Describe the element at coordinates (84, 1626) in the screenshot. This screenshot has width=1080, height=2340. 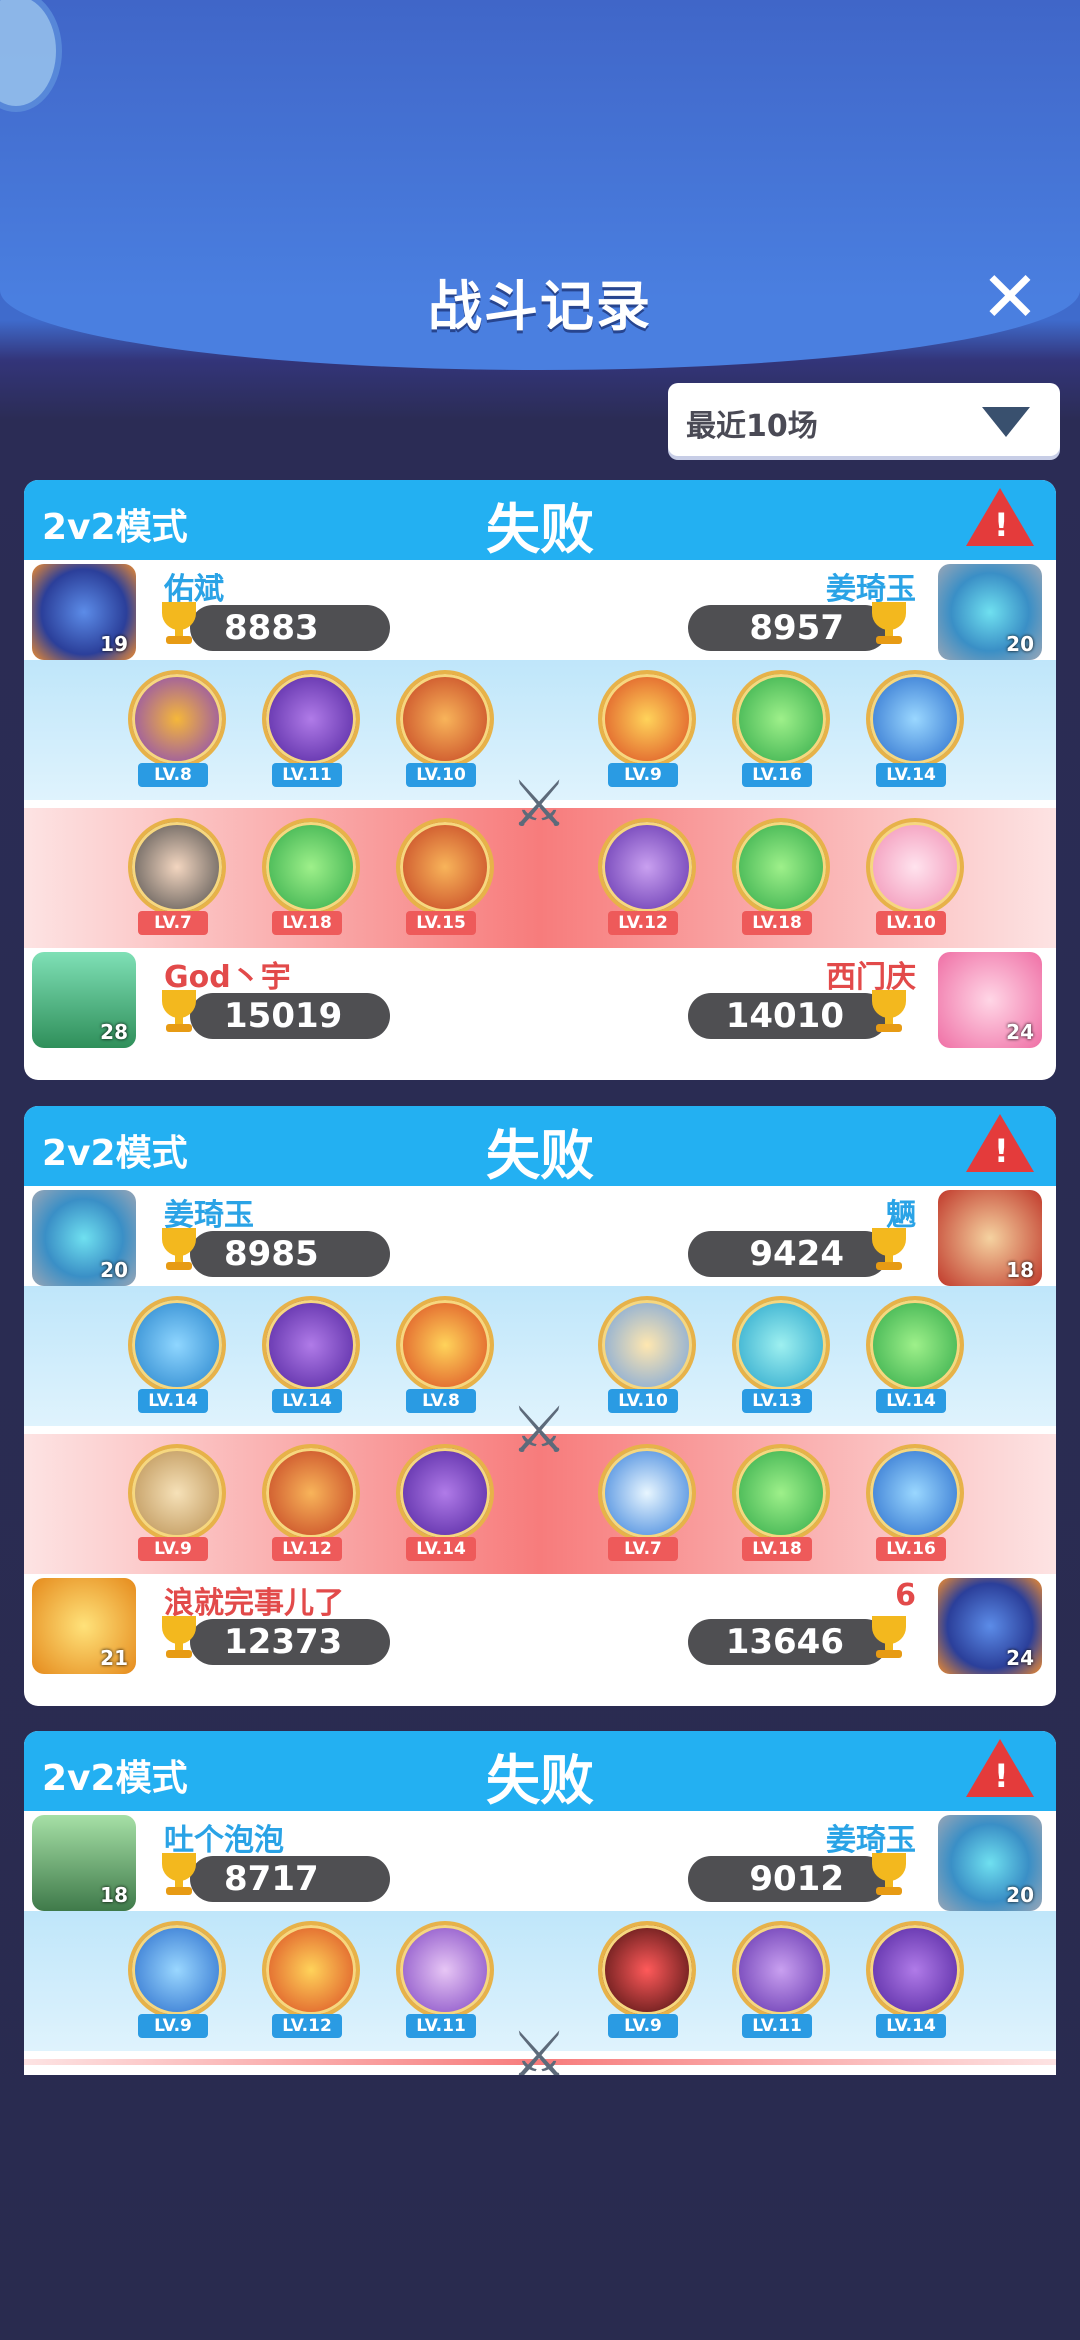
I see `avatar: 21` at that location.